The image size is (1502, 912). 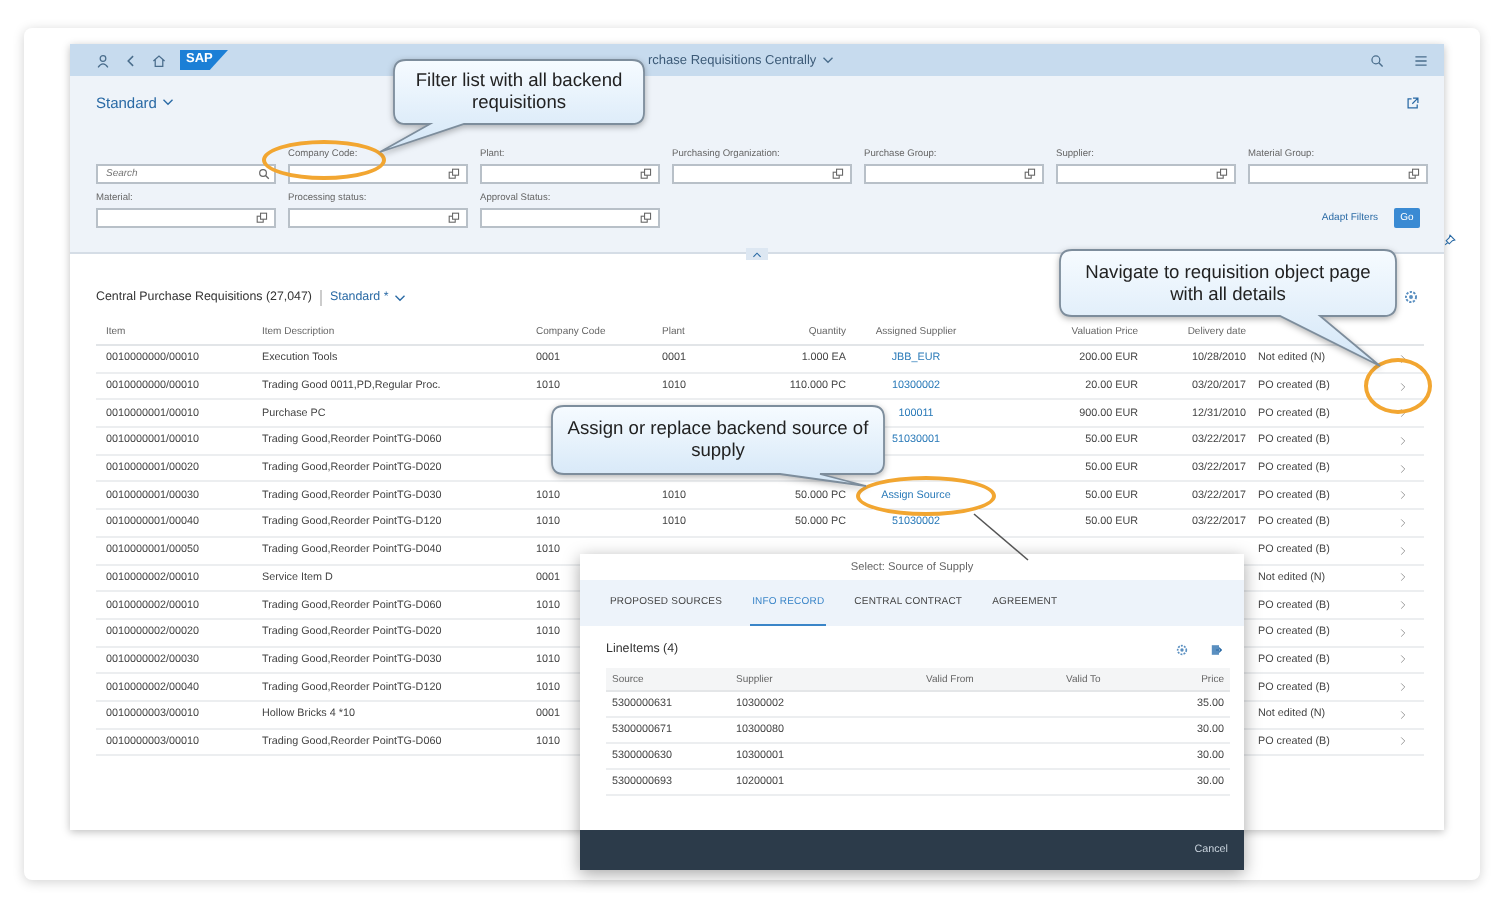 What do you see at coordinates (1002, 538) in the screenshot?
I see `leader-line` at bounding box center [1002, 538].